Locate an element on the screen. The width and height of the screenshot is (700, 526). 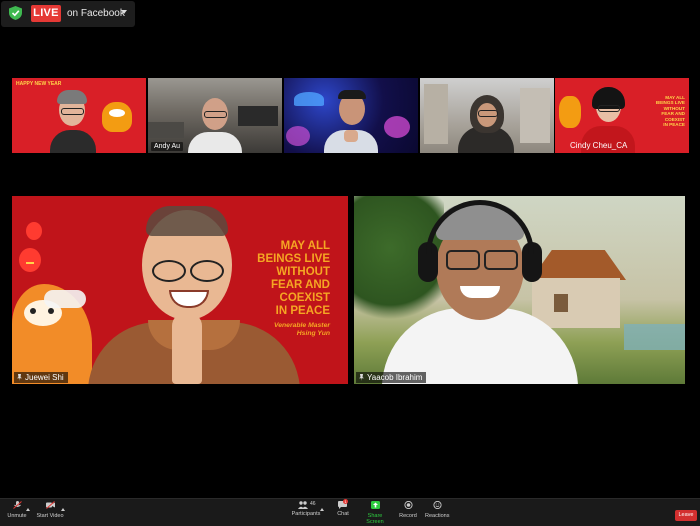
start-video-label: Start Video is located at coordinates (50, 516).